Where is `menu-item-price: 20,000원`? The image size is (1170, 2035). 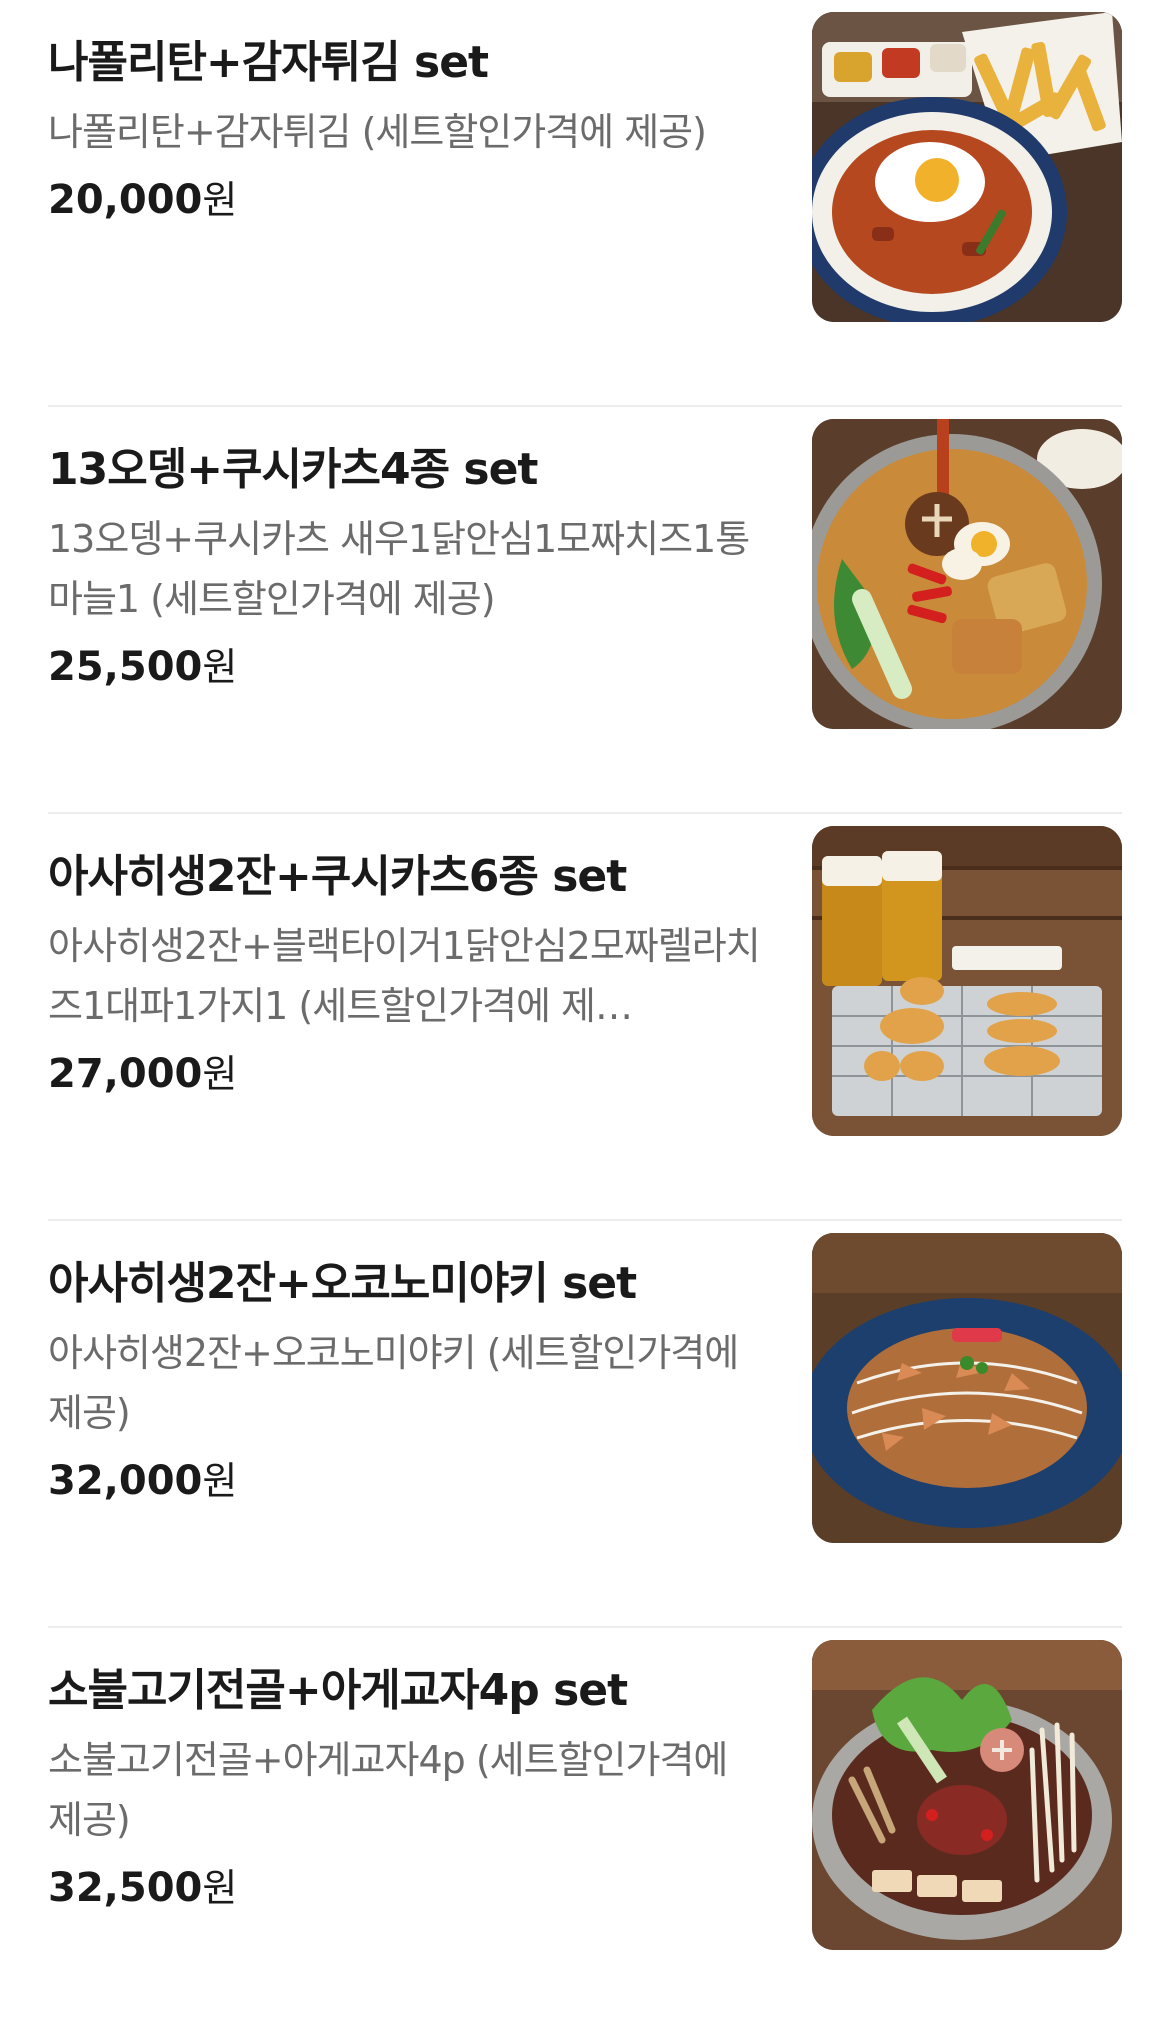
menu-item-price: 20,000원 is located at coordinates (408, 200).